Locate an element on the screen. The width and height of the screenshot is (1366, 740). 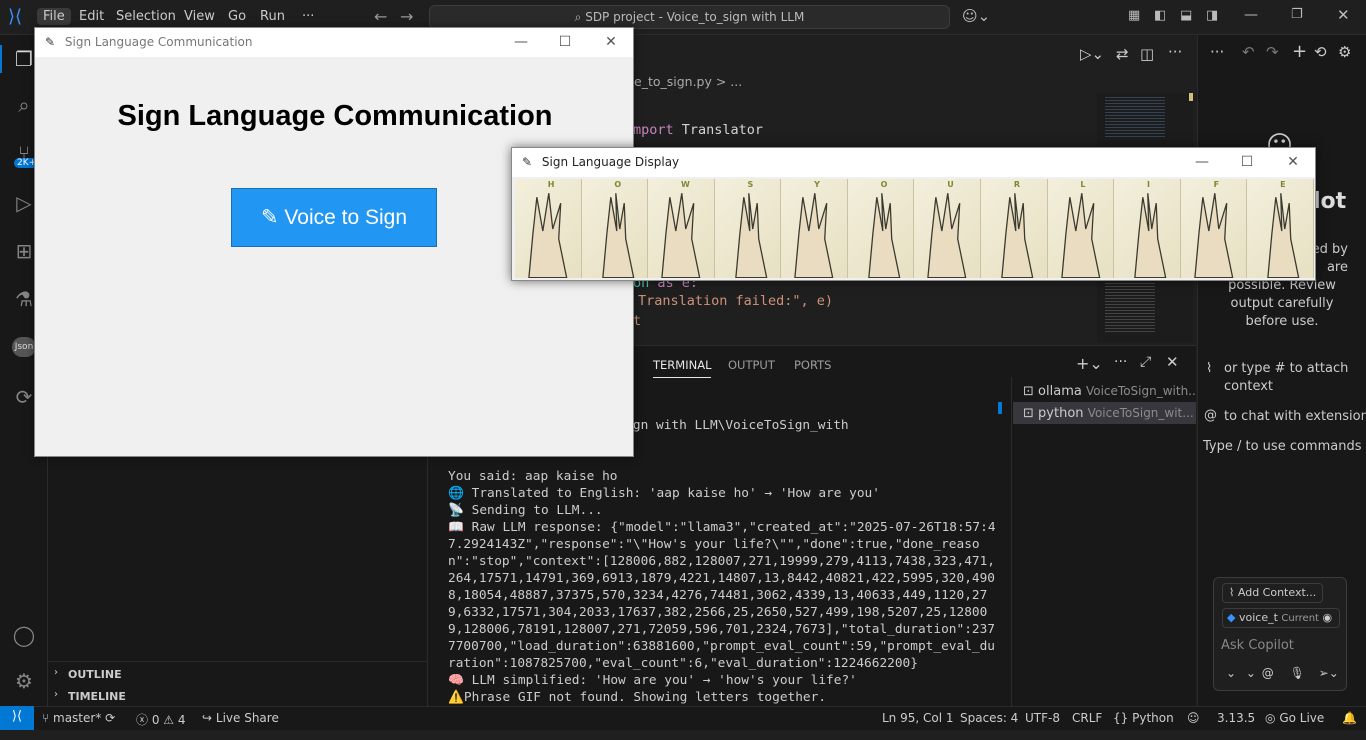
undo-icon: ↶ is located at coordinates (1248, 52).